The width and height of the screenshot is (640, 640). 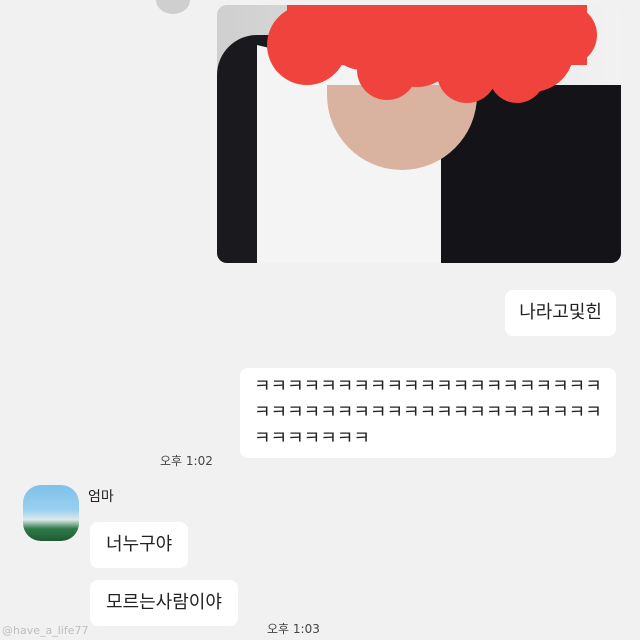 What do you see at coordinates (560, 313) in the screenshot?
I see `sent-message-bubble: 나라고및힌` at bounding box center [560, 313].